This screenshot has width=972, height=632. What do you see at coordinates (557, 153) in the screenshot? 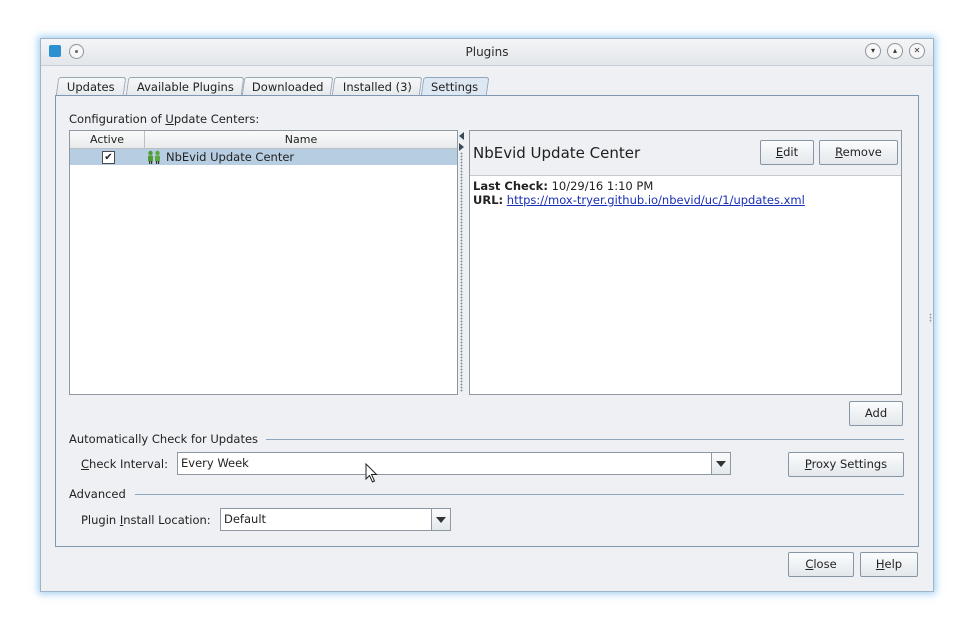
I see `detail-title: NbEvid Update Center` at bounding box center [557, 153].